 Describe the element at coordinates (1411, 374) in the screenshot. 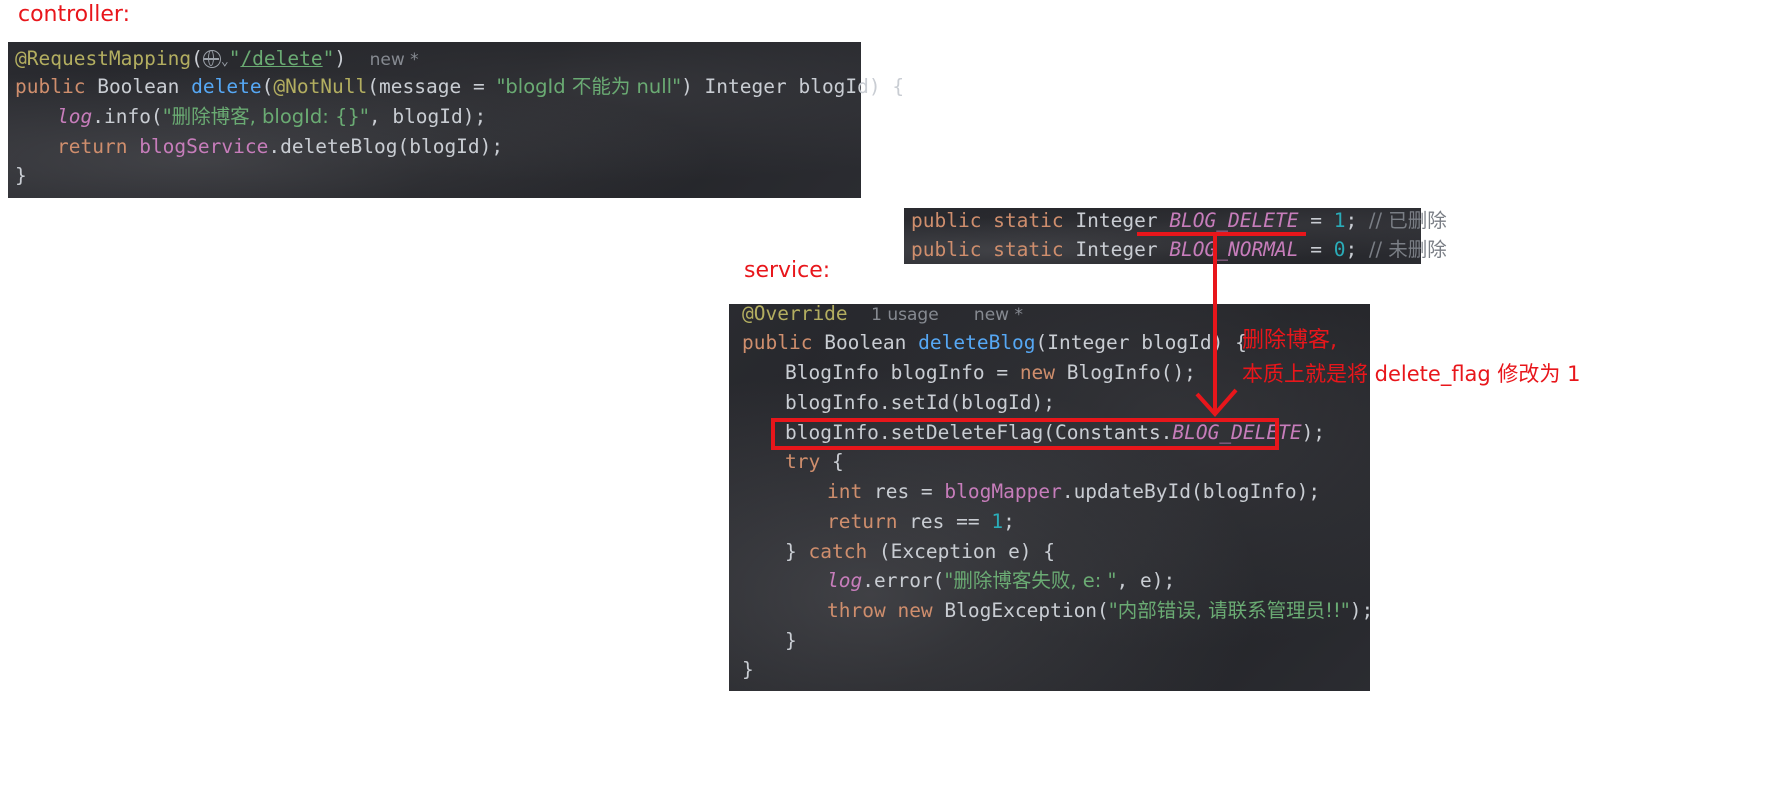

I see `annotation-line-2: 本质上就是将 delete_flag 修改为 1` at that location.